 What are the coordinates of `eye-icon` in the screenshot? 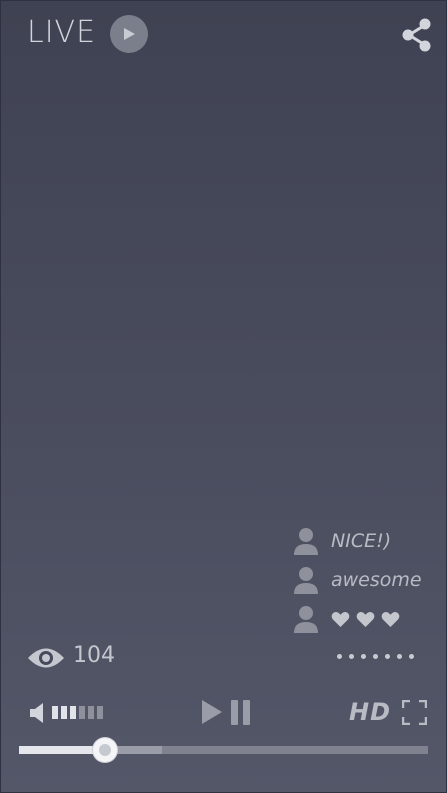 It's located at (46, 658).